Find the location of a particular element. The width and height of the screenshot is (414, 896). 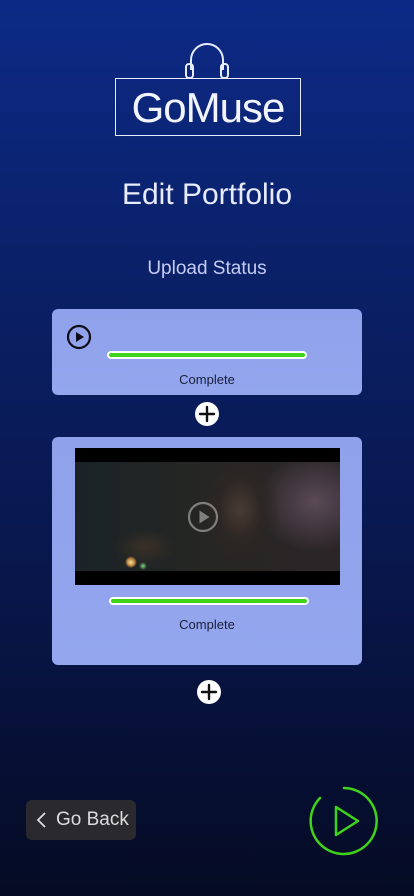

chevron-left-icon is located at coordinates (41, 820).